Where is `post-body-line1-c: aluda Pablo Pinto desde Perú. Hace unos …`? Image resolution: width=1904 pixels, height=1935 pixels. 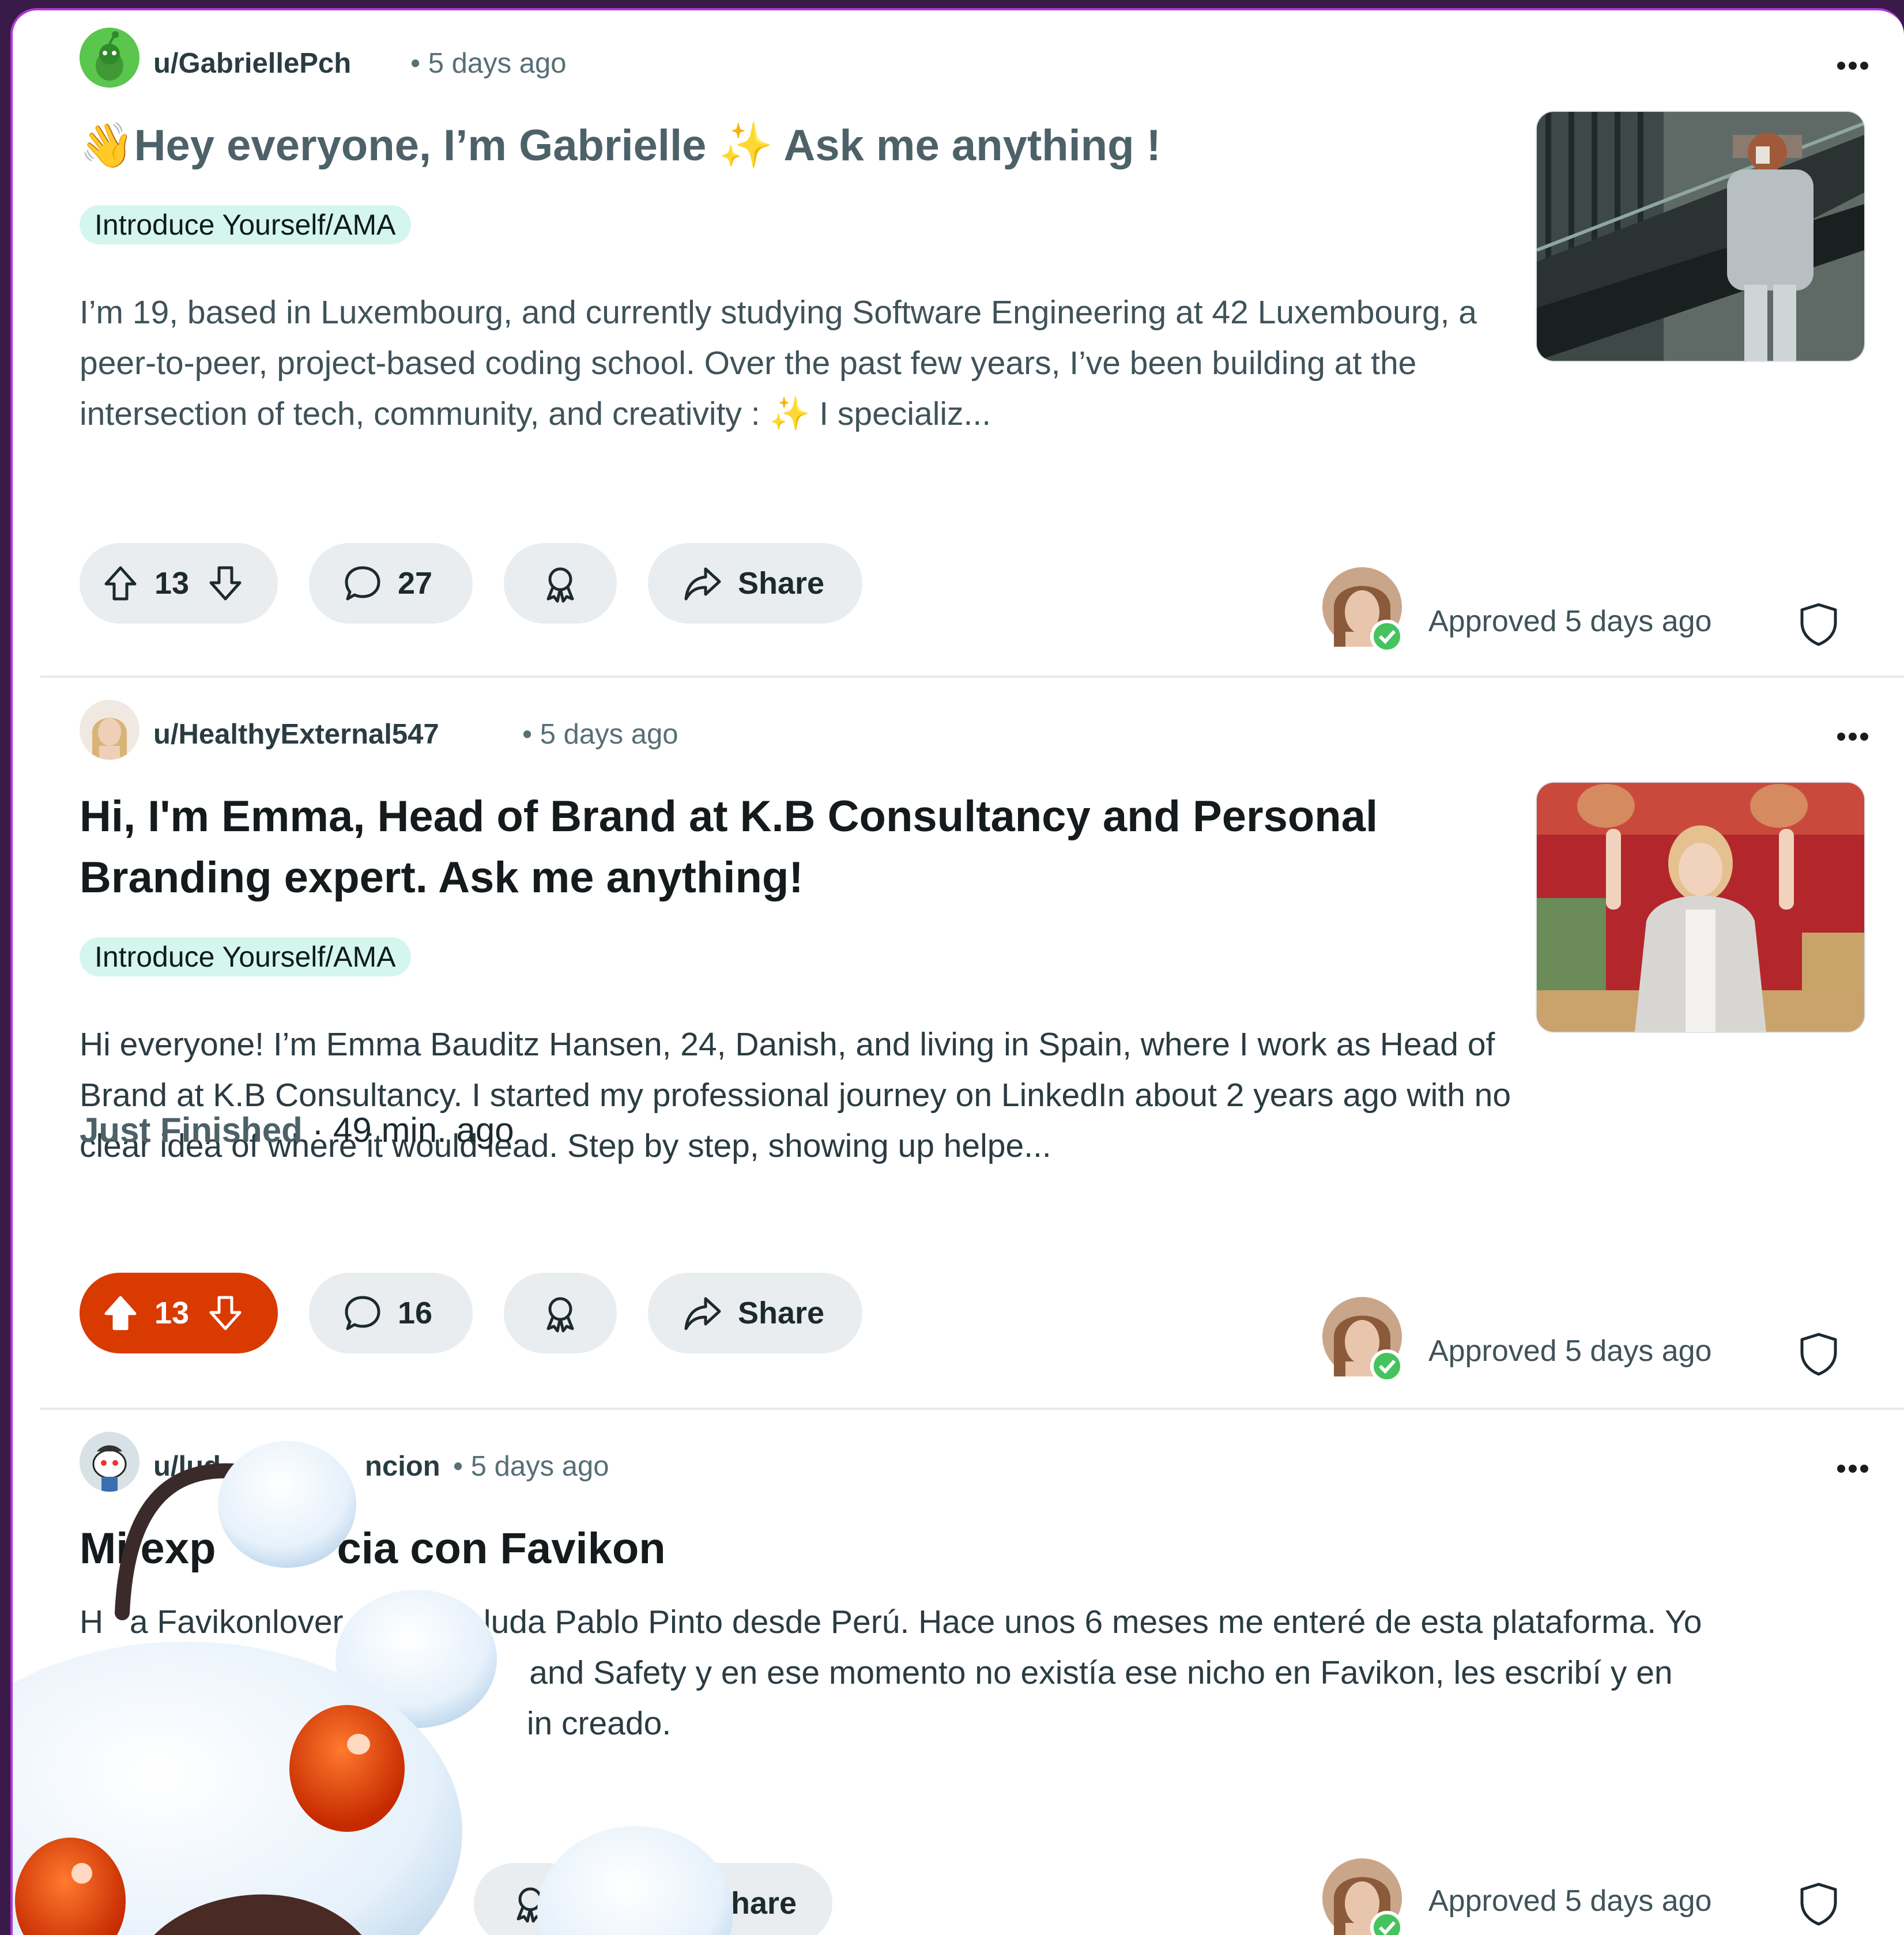 post-body-line1-c: aluda Pablo Pinto desde Perú. Hace unos … is located at coordinates (1083, 1622).